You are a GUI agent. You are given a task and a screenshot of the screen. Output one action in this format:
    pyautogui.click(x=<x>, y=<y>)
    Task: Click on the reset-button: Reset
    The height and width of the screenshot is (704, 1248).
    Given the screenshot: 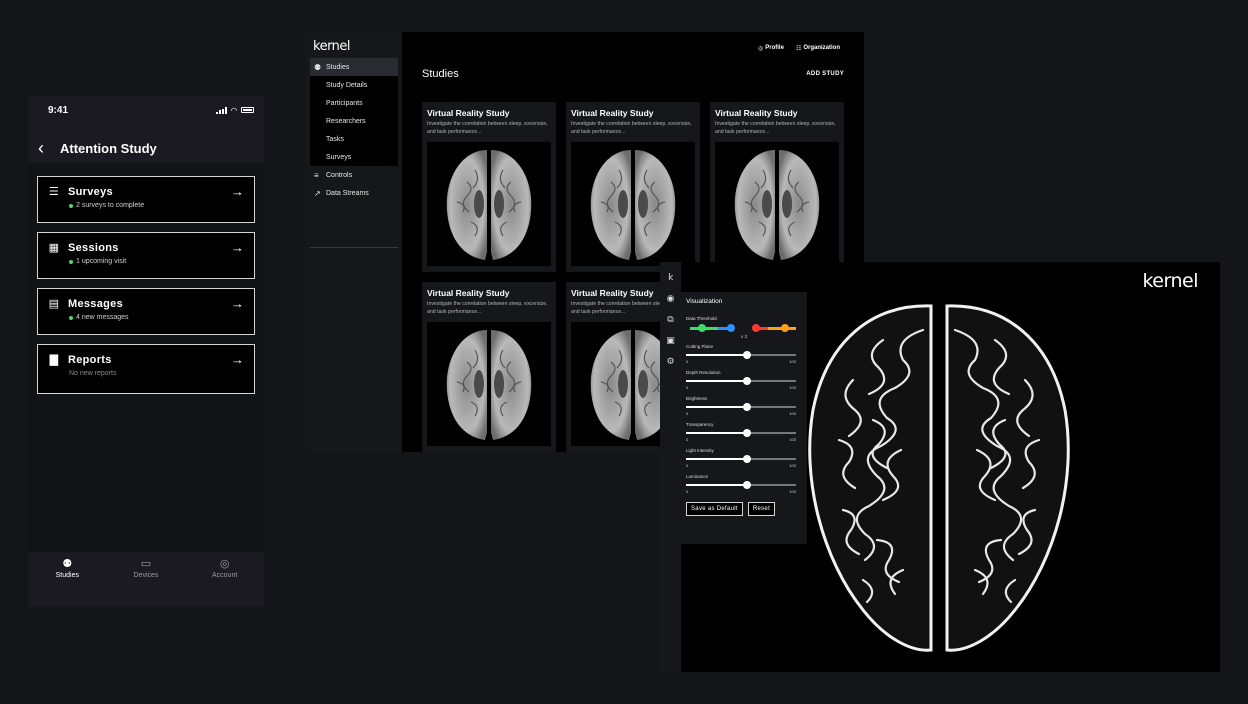 What is the action you would take?
    pyautogui.click(x=761, y=509)
    